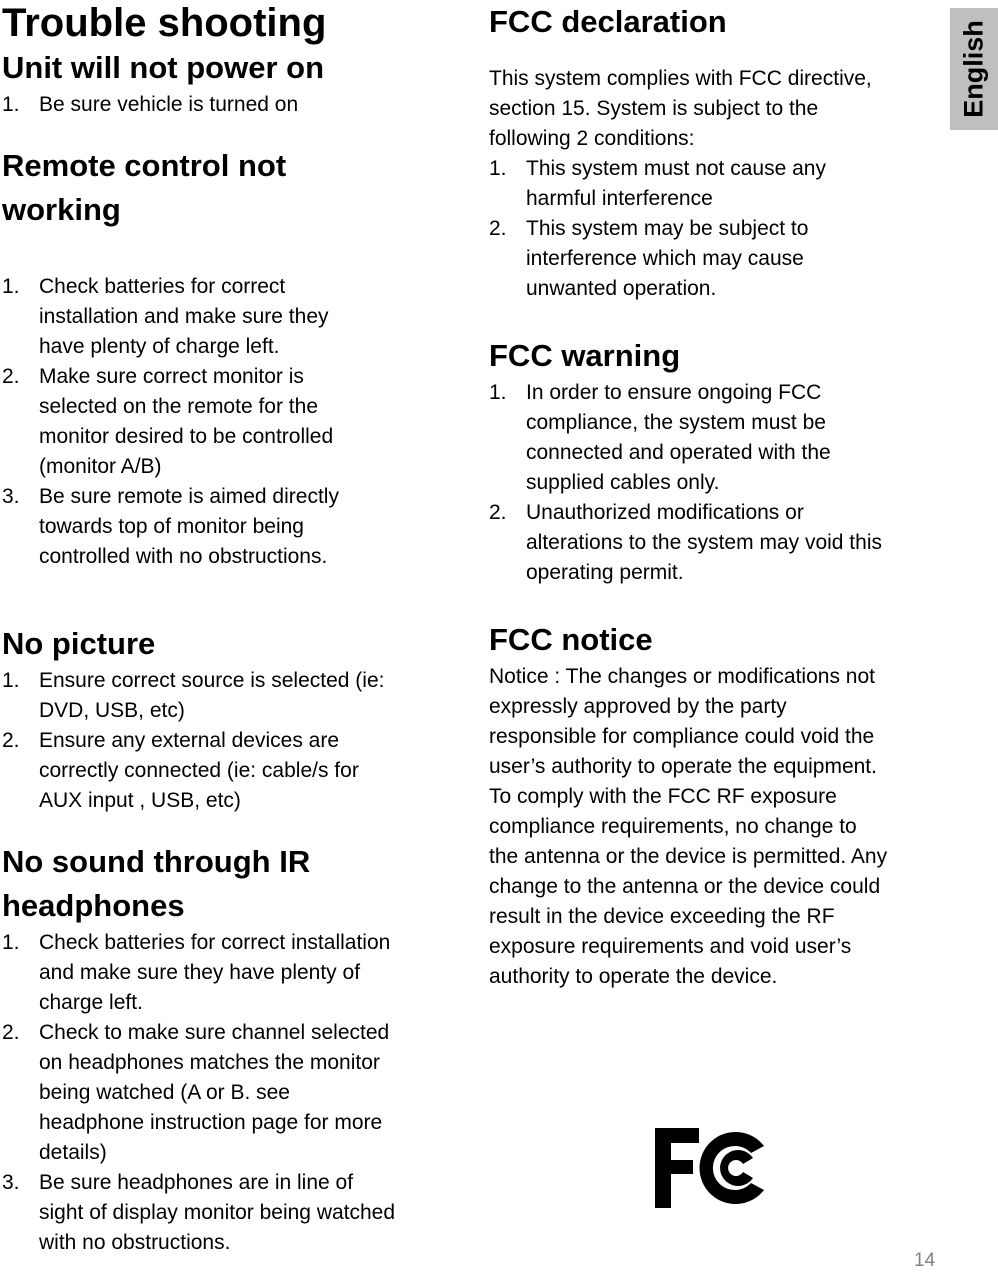  Describe the element at coordinates (156, 883) in the screenshot. I see `section-heading-no-sound: No sound through IR headphones` at that location.